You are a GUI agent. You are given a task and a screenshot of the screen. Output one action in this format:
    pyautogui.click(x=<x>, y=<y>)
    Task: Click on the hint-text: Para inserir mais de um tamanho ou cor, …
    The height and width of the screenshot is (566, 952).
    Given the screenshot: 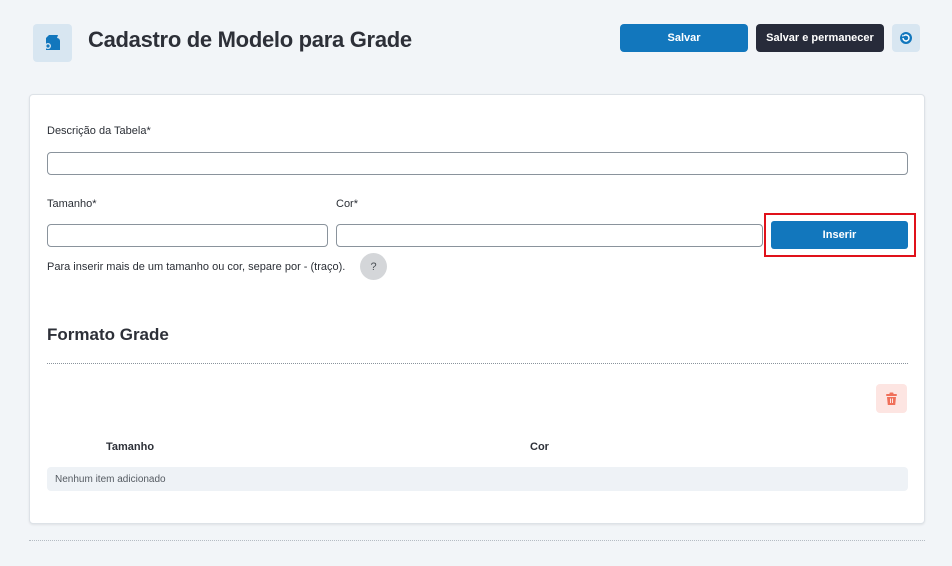 What is the action you would take?
    pyautogui.click(x=196, y=267)
    